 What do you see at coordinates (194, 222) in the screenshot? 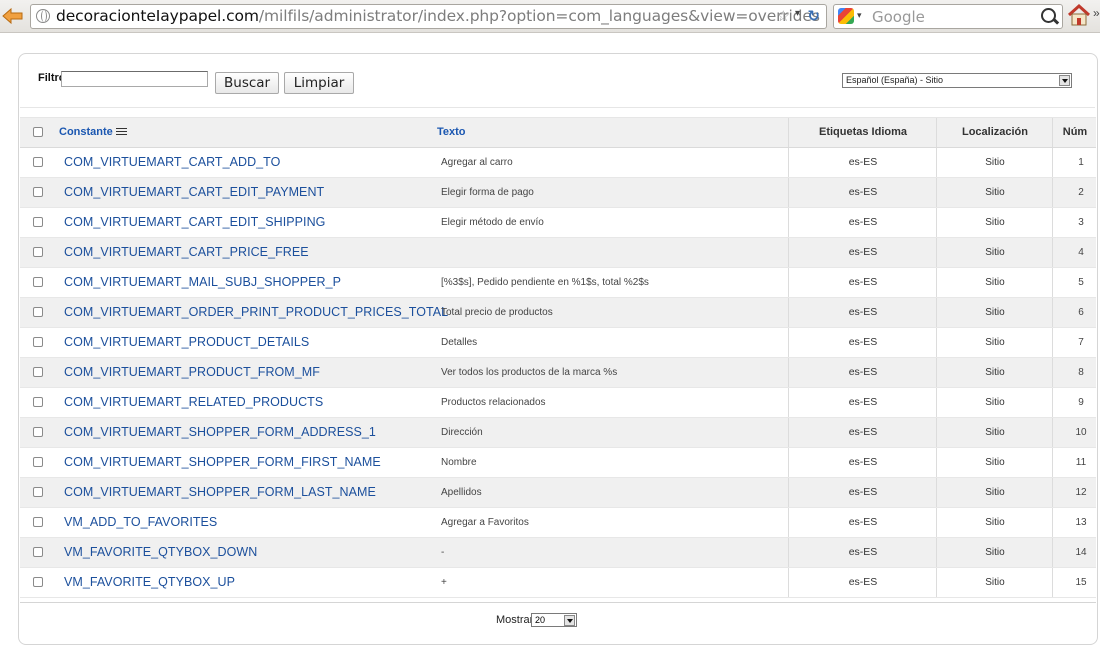
I see `constant-link: COM_VIRTUEMART_CART_EDIT_SHIPPING` at bounding box center [194, 222].